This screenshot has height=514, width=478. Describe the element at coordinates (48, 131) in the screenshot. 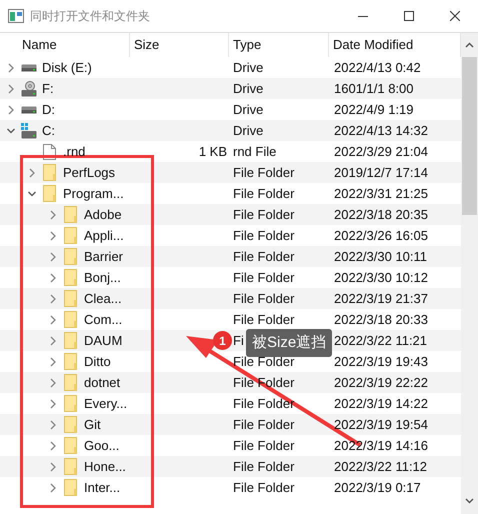

I see `item-name: C:` at that location.